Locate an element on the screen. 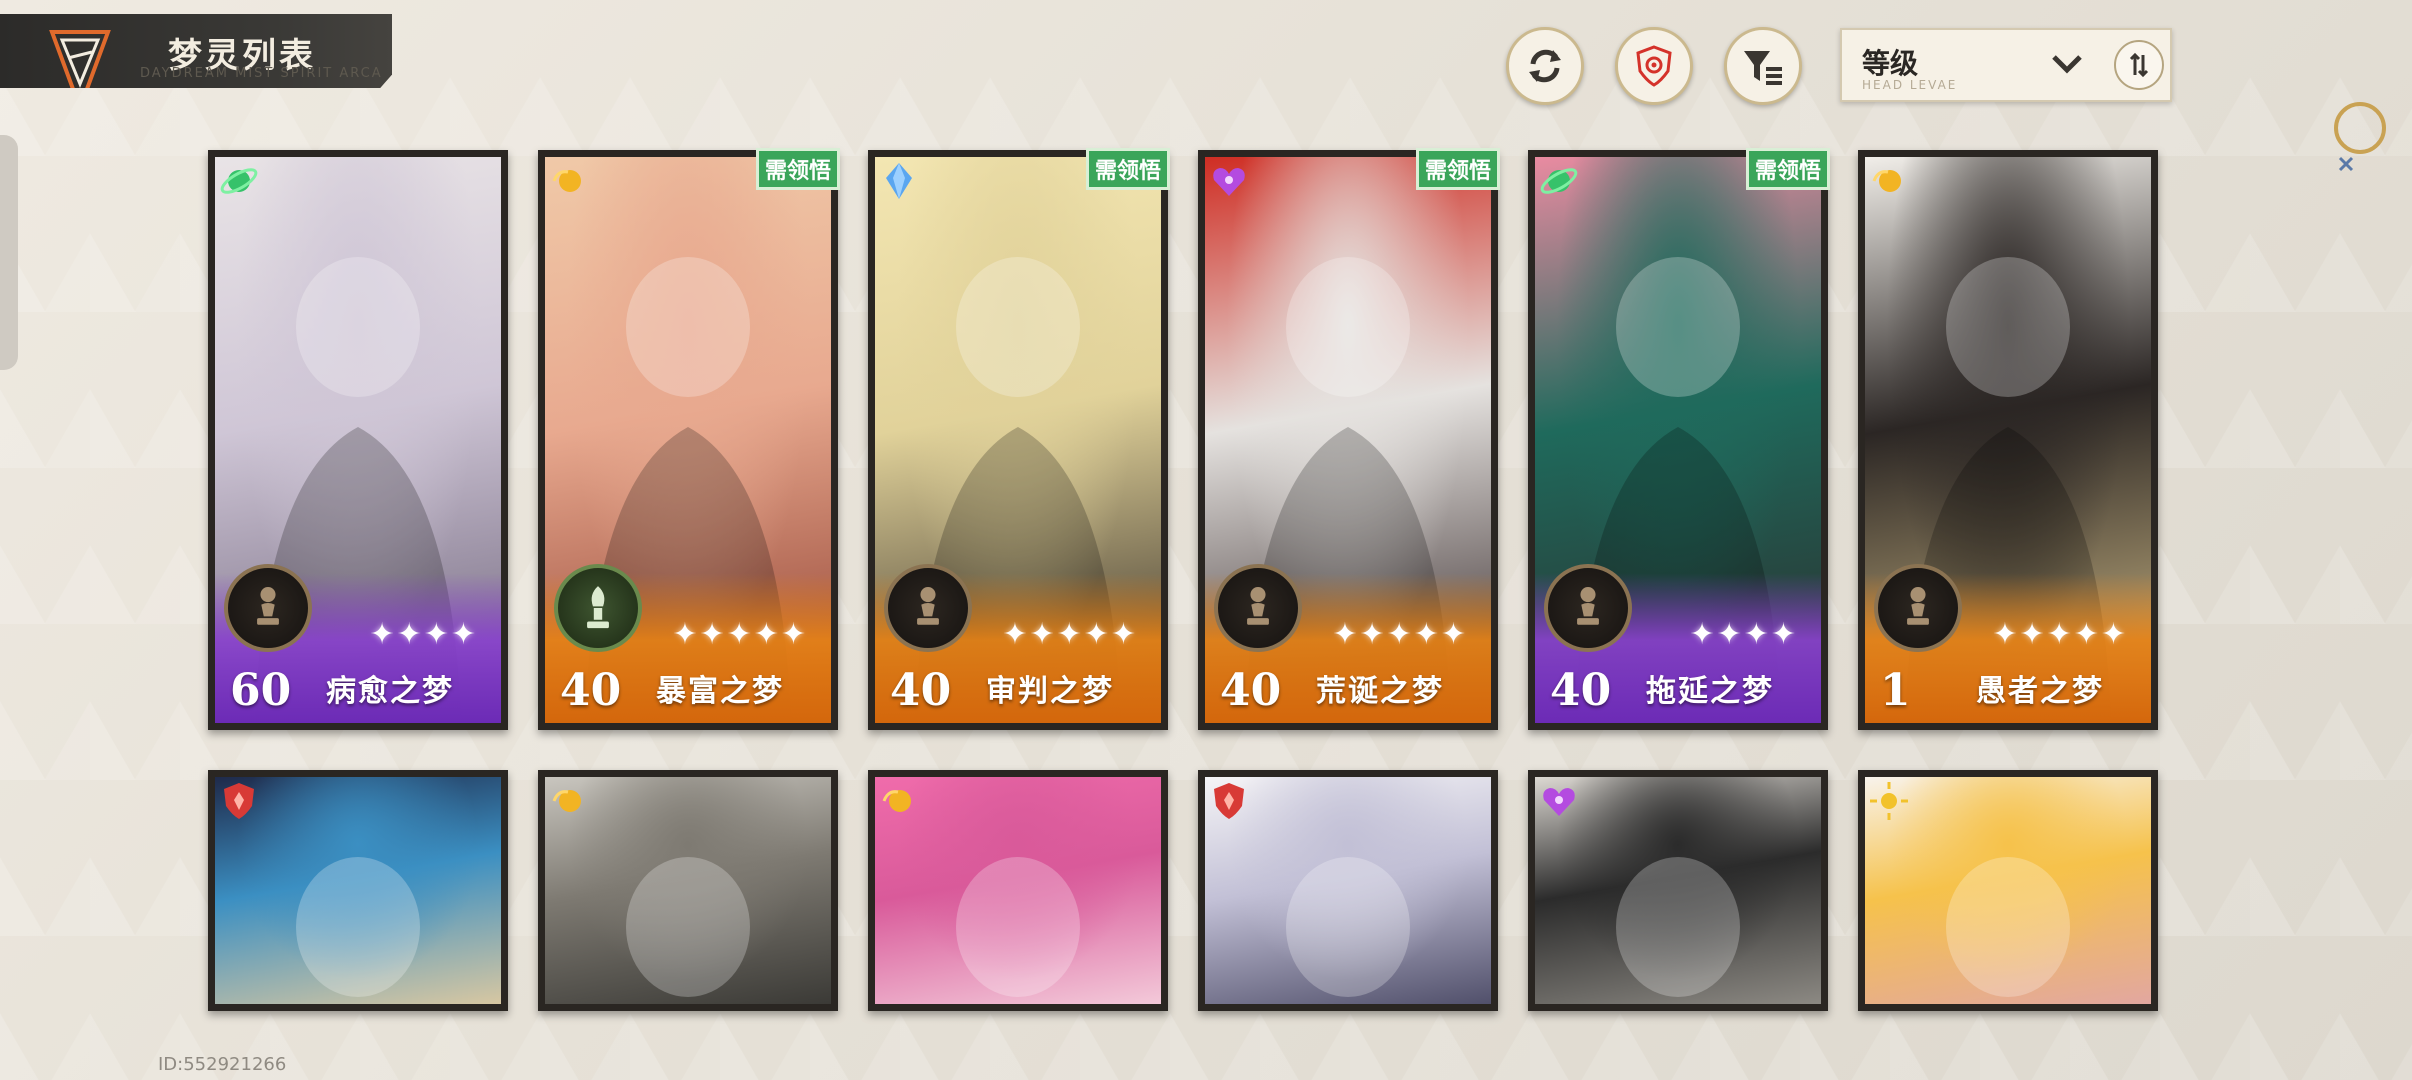 The image size is (2412, 1080). side-drawer-handle is located at coordinates (9, 252).